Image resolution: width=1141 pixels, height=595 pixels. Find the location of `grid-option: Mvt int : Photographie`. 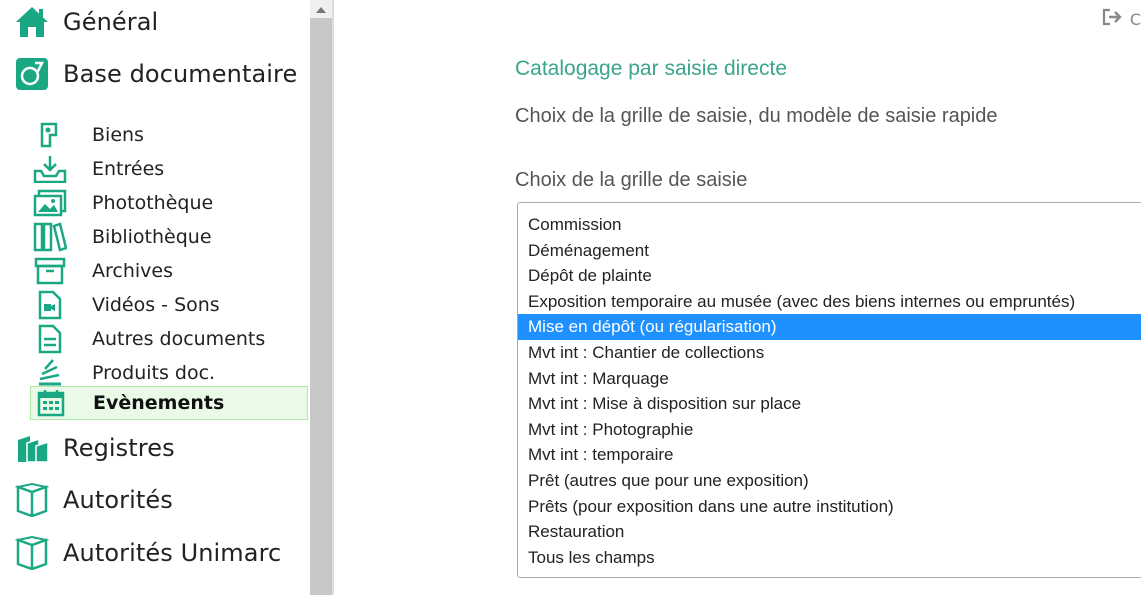

grid-option: Mvt int : Photographie is located at coordinates (829, 430).